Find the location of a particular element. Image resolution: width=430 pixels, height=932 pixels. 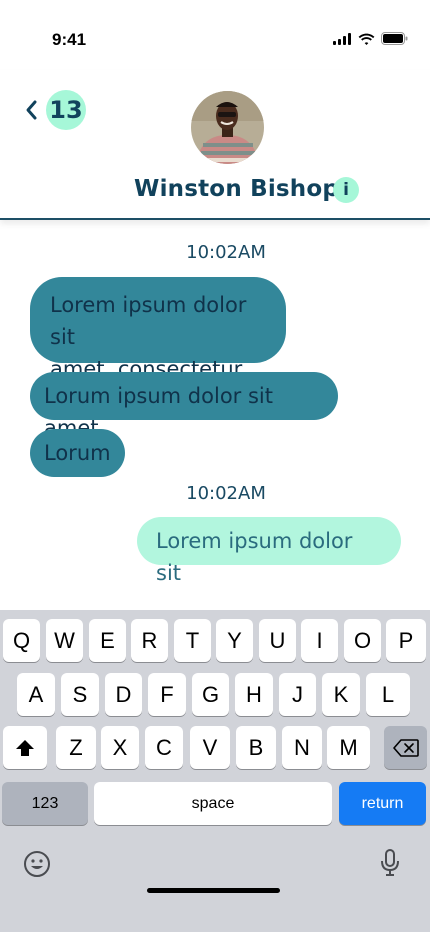

return-key: return is located at coordinates (382, 803).